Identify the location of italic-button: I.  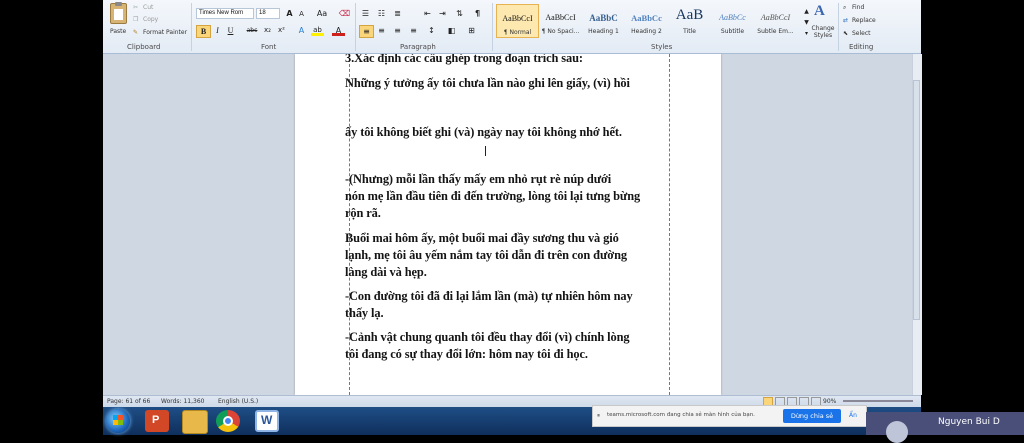
(217, 30).